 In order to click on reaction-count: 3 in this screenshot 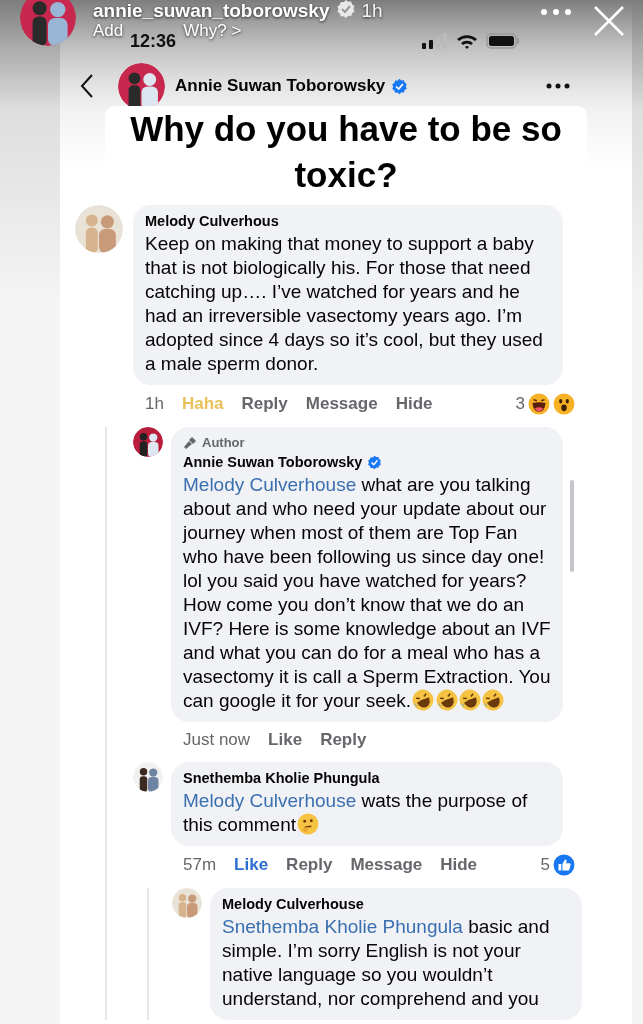, I will do `click(520, 404)`.